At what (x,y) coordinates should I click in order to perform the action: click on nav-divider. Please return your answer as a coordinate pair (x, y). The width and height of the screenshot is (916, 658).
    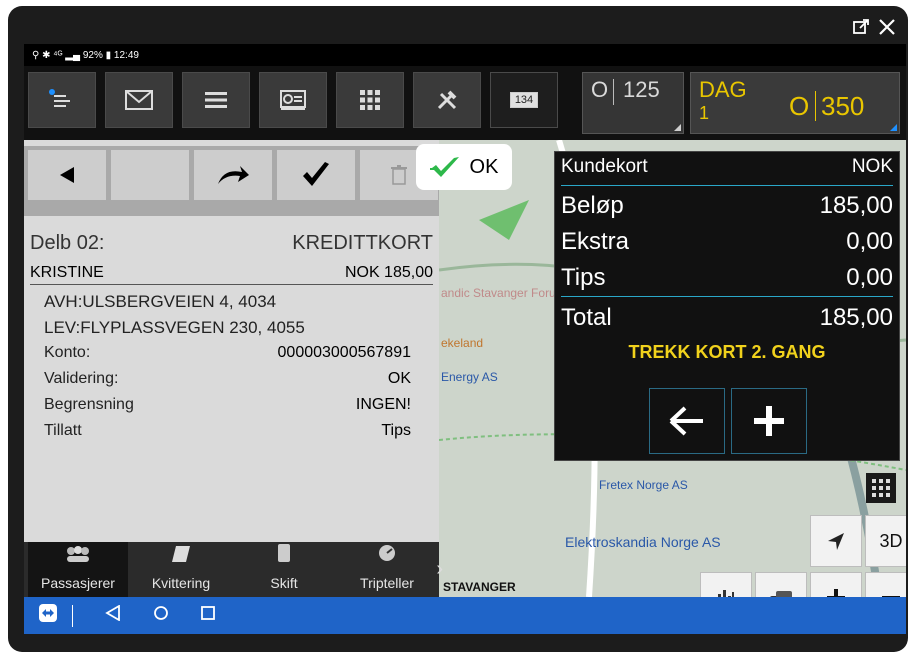
    Looking at the image, I should click on (72, 615).